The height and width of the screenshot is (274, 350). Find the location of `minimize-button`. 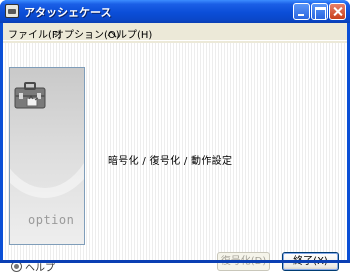

minimize-button is located at coordinates (301, 11).